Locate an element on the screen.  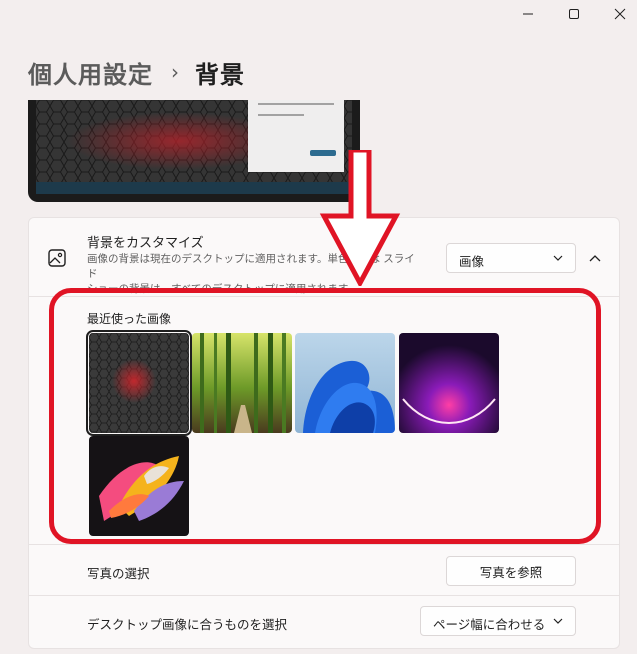
annotation-down-arrow is located at coordinates (360, 218).